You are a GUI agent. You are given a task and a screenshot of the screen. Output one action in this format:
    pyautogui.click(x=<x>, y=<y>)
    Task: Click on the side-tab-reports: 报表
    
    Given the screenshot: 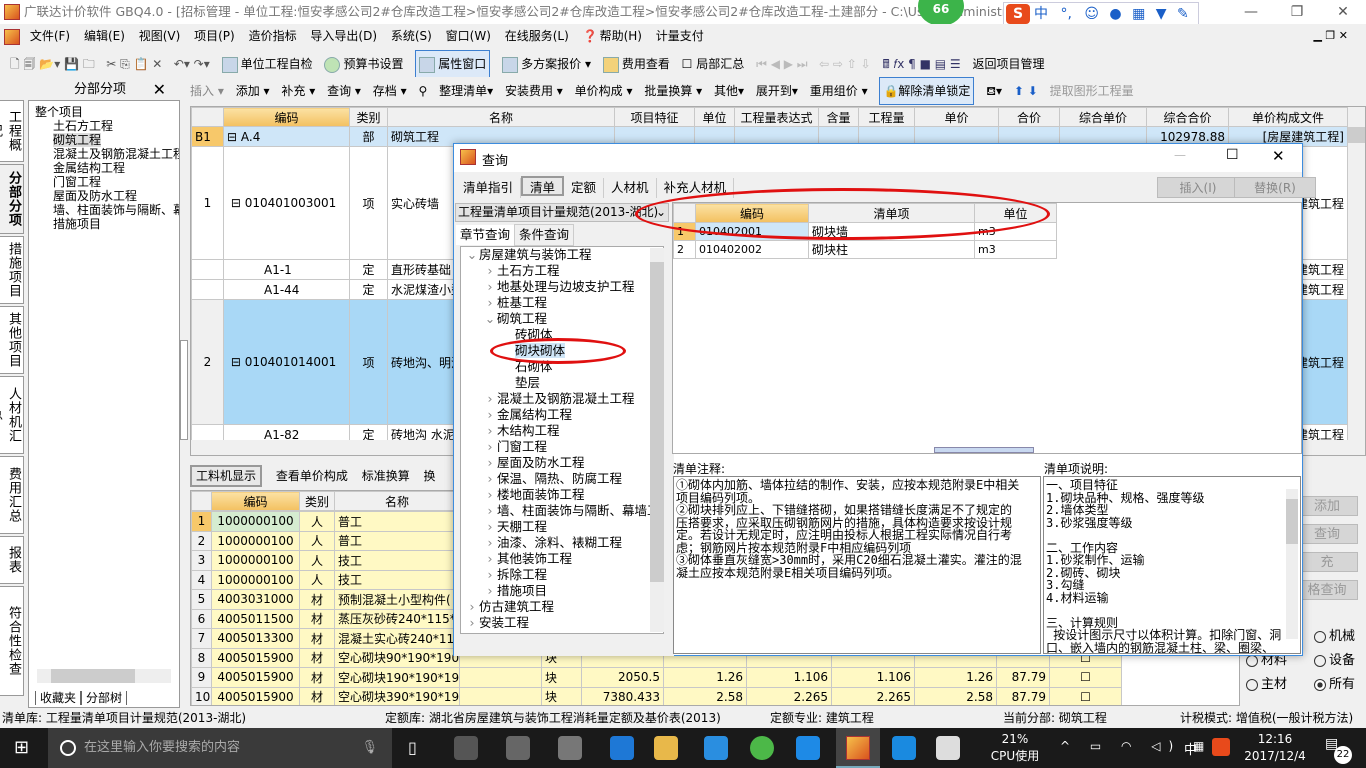 What is the action you would take?
    pyautogui.click(x=12, y=560)
    